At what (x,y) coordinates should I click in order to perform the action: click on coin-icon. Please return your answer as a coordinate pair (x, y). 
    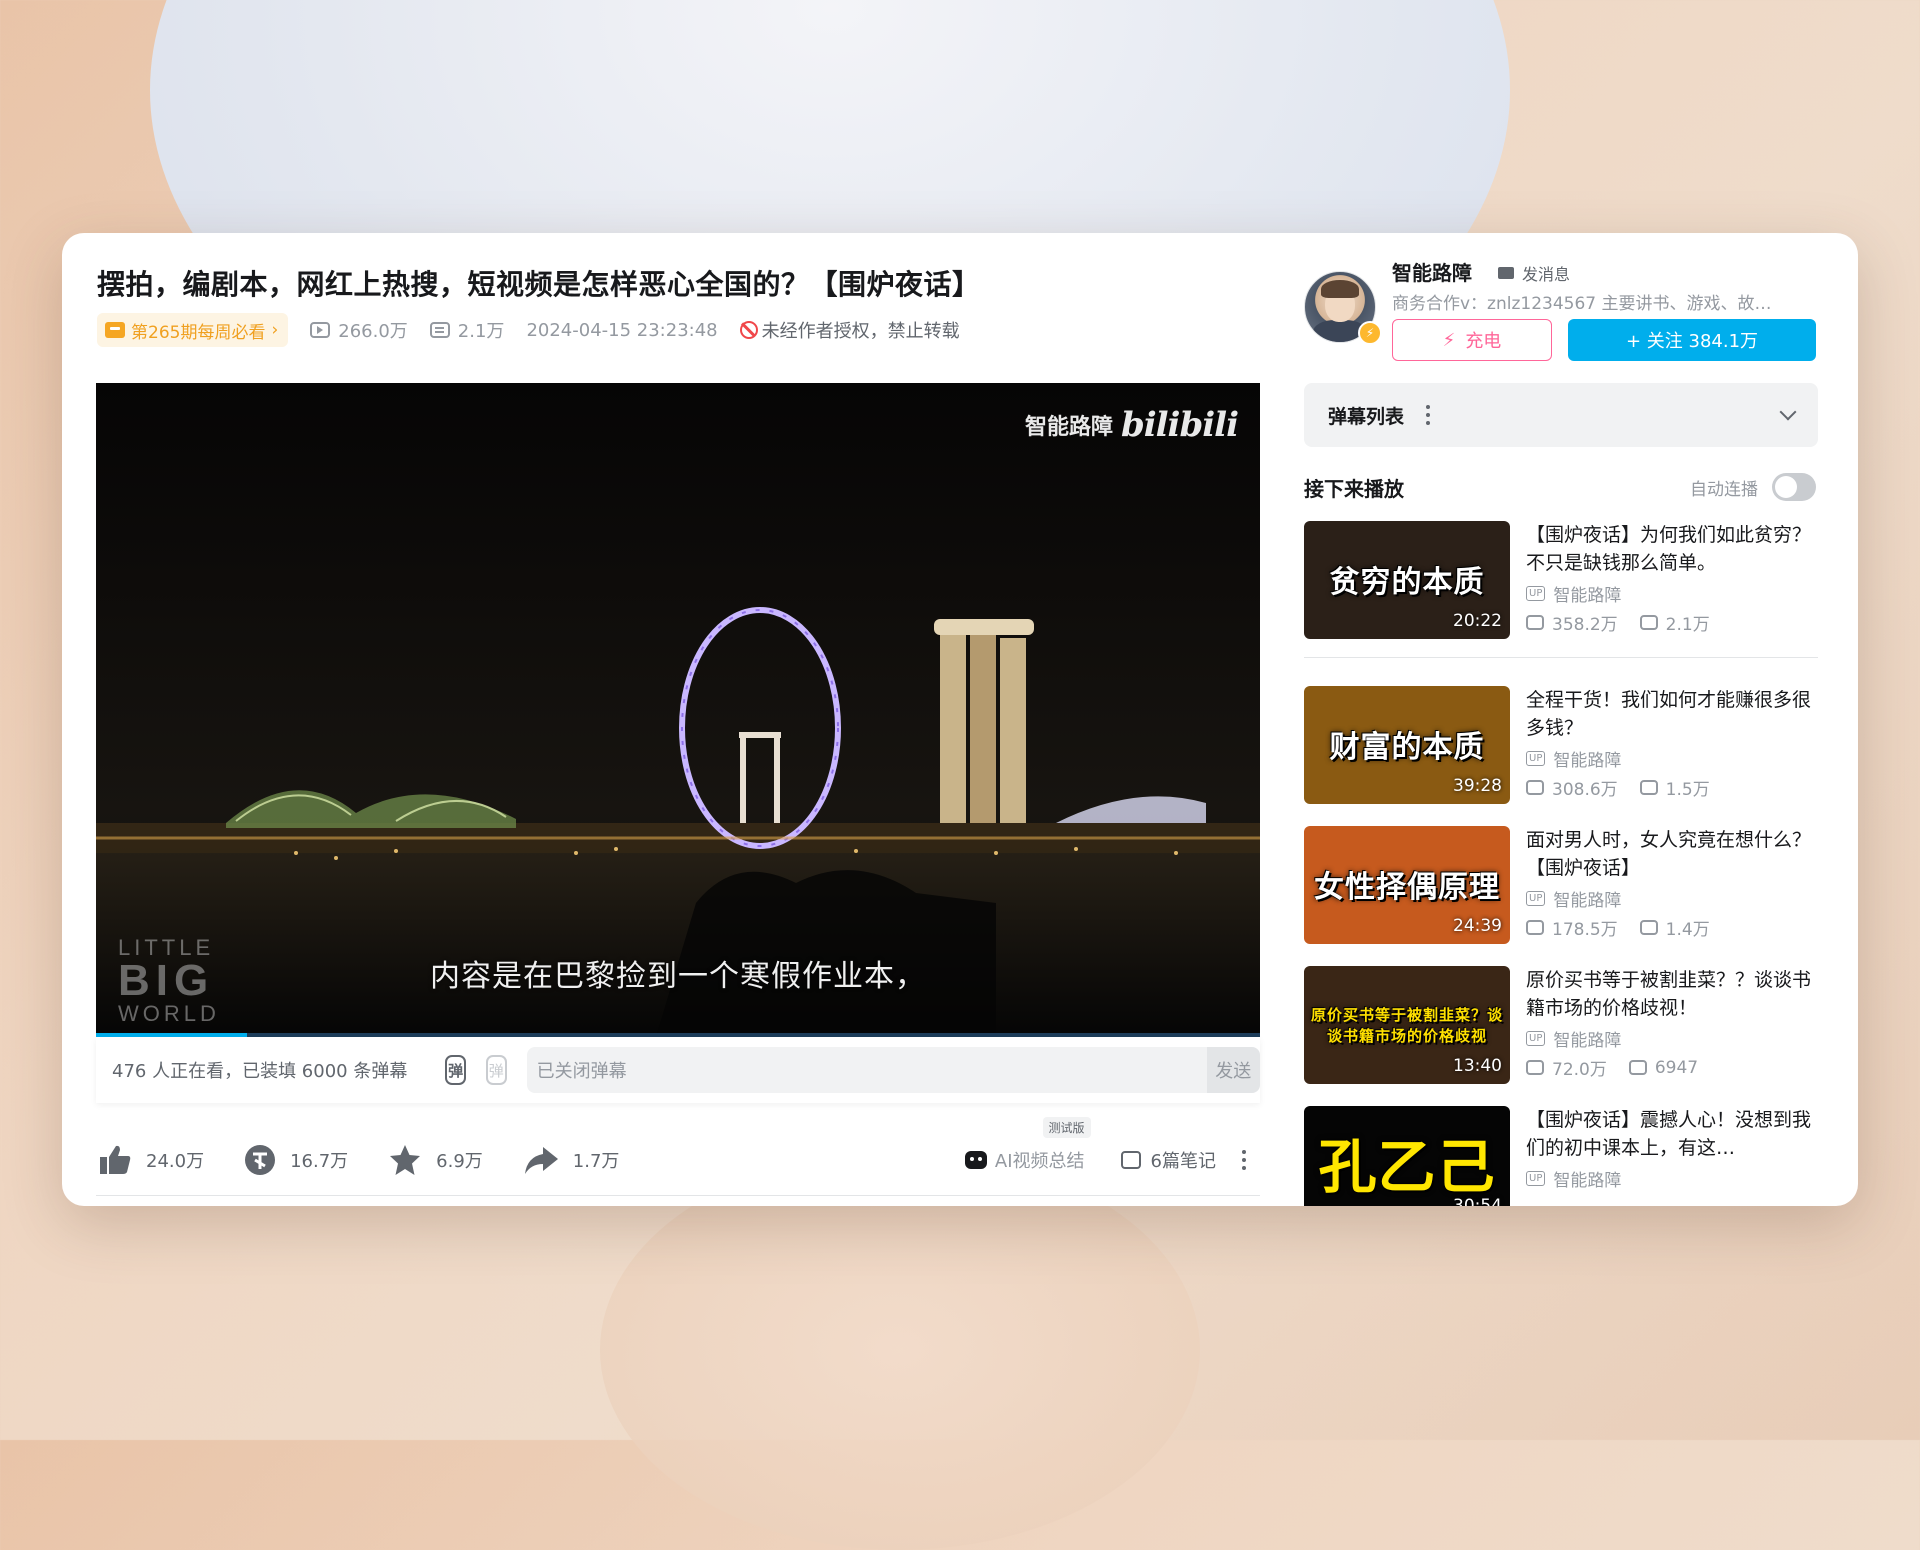
    Looking at the image, I should click on (260, 1160).